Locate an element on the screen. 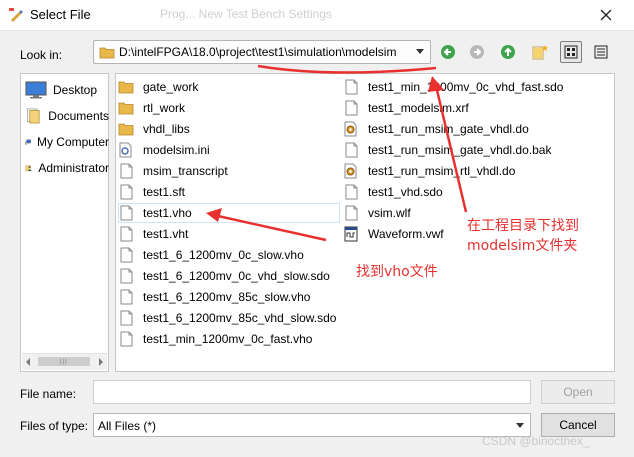  sidebar-item-computer: My Computer is located at coordinates (67, 142).